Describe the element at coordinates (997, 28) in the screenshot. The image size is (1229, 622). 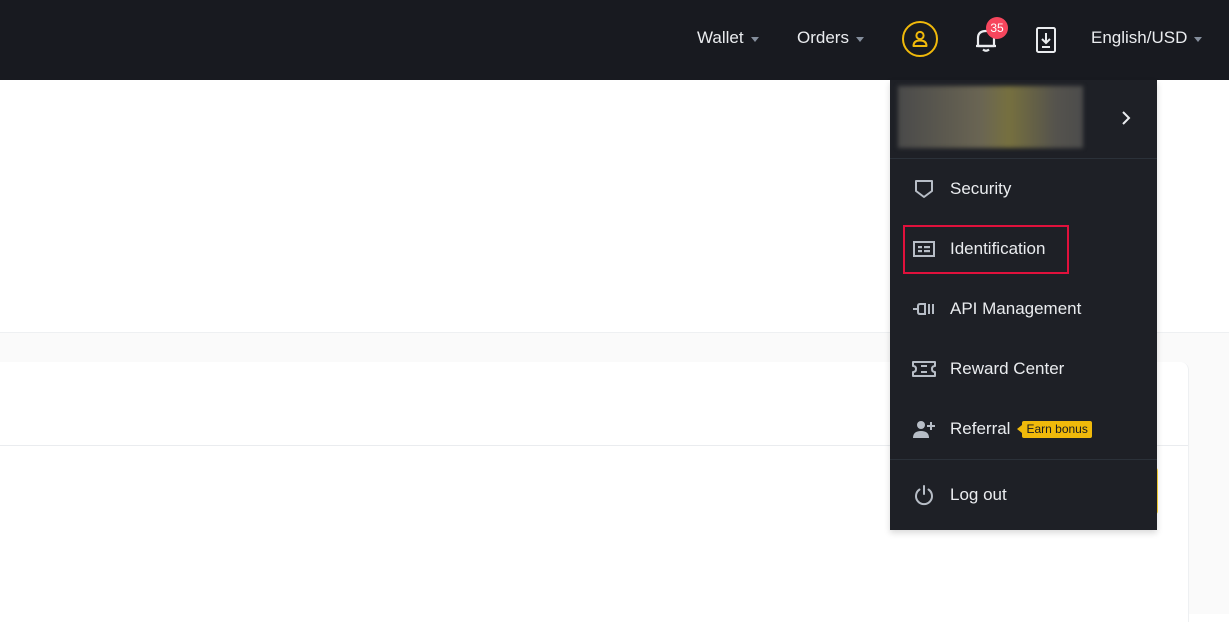
I see `notification-count-badge: 35` at that location.